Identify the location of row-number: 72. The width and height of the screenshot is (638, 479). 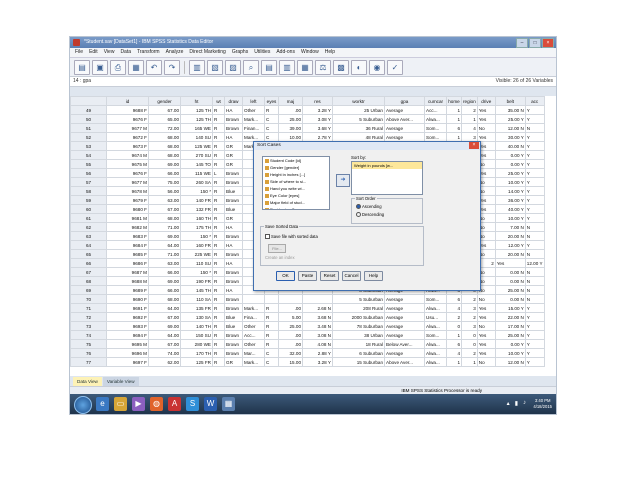
(88, 317).